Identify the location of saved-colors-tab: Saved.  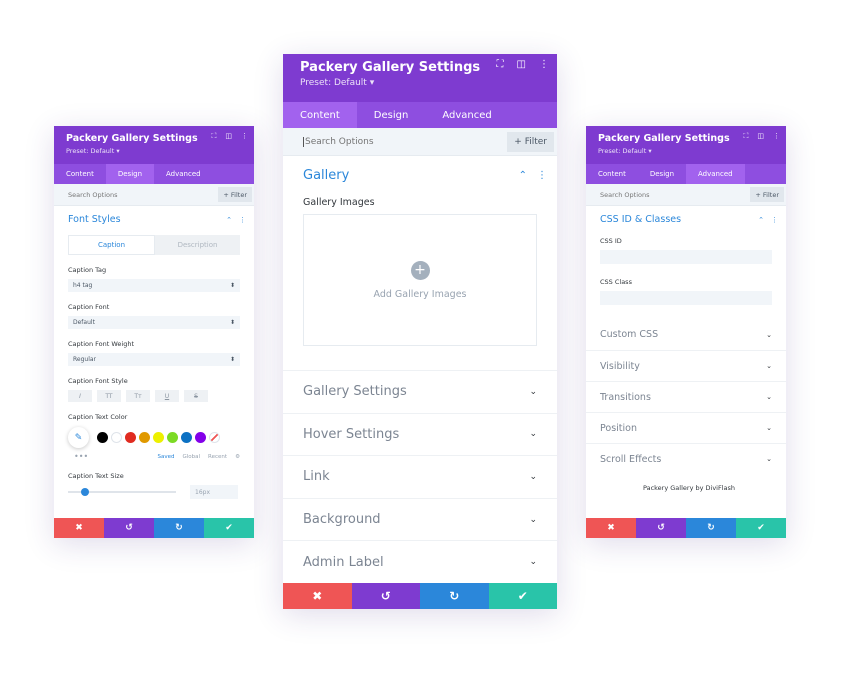
(166, 457).